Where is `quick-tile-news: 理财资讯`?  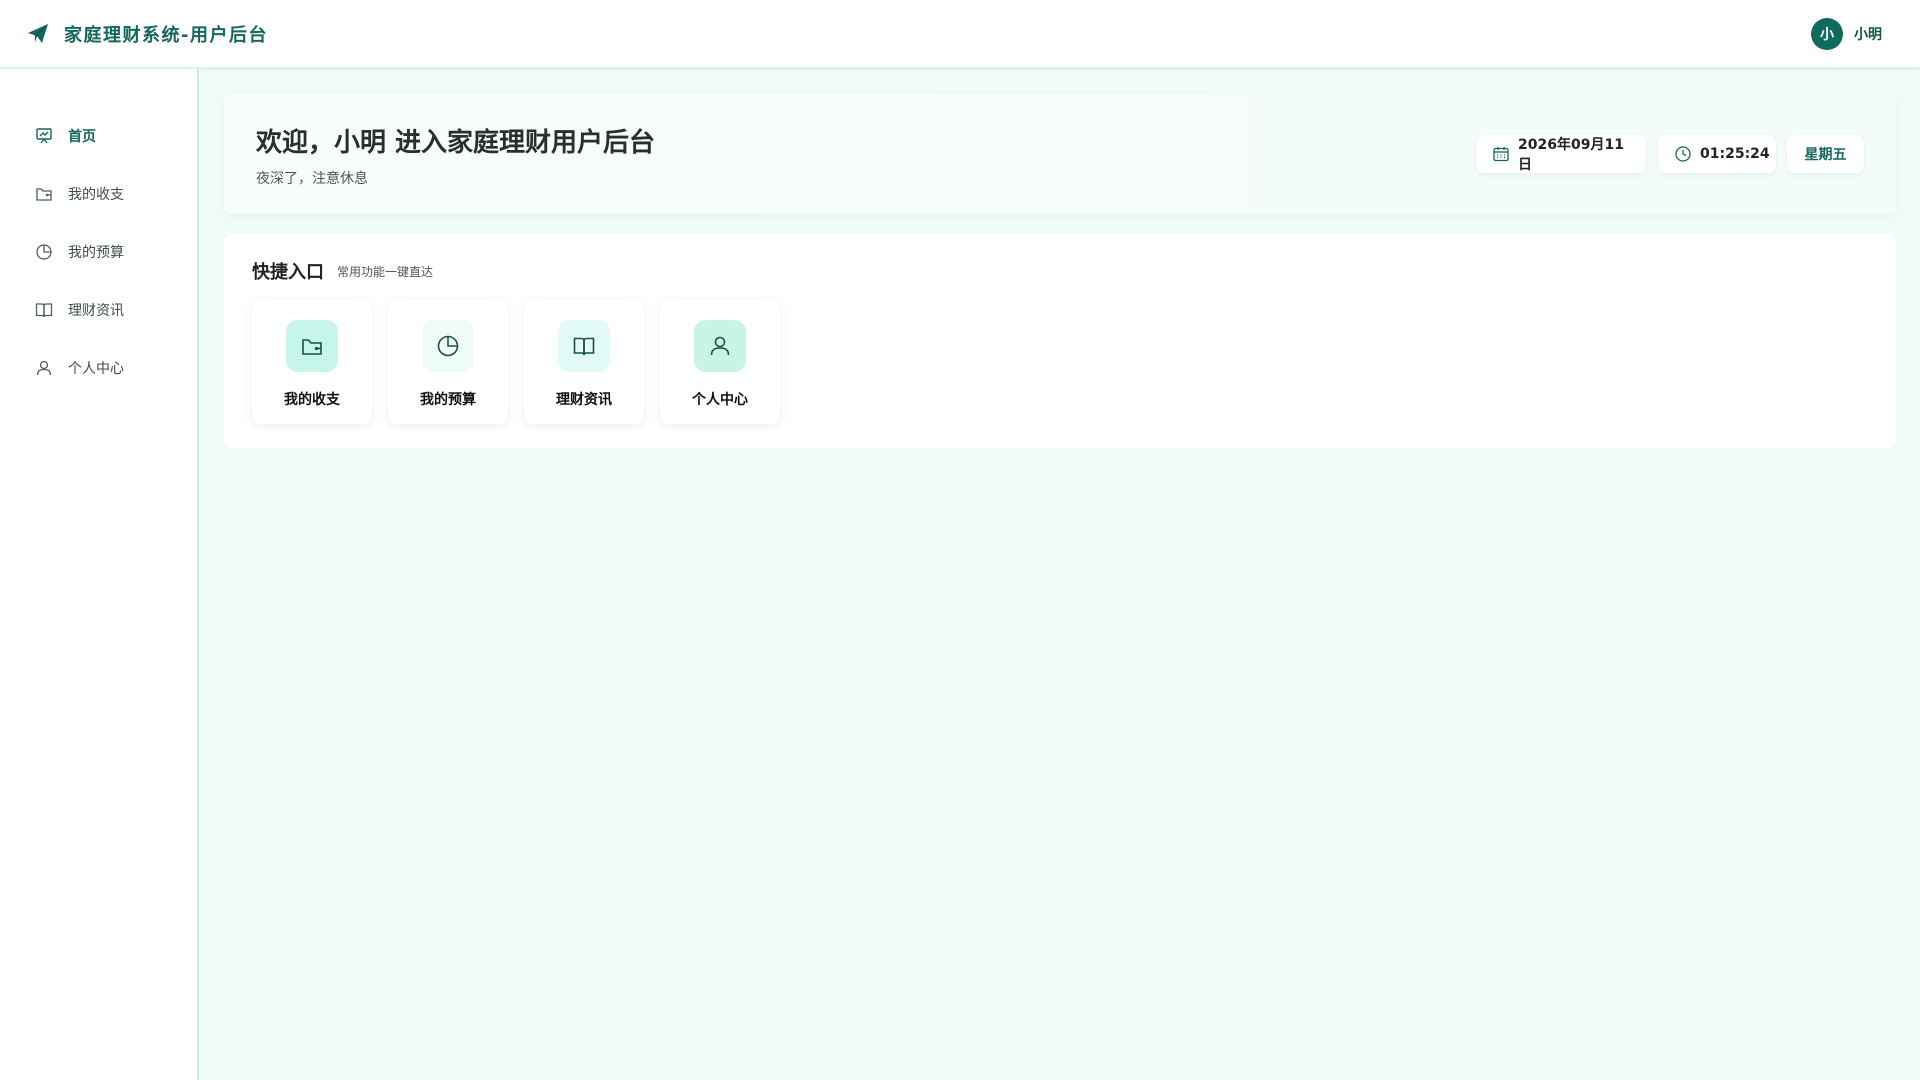
quick-tile-news: 理财资讯 is located at coordinates (584, 362).